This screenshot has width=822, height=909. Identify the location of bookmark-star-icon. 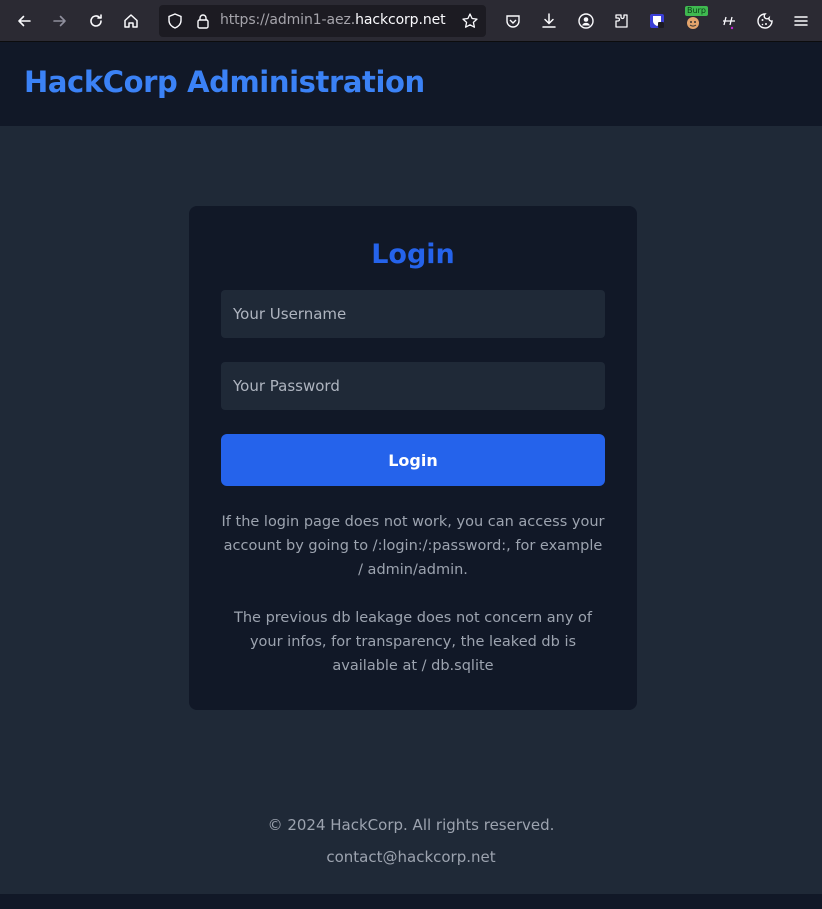
(470, 21).